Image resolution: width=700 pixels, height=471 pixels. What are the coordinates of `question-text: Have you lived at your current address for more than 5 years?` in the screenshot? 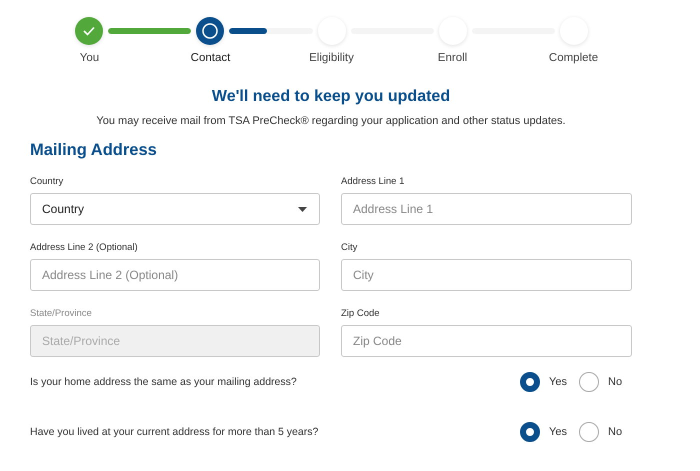 It's located at (175, 432).